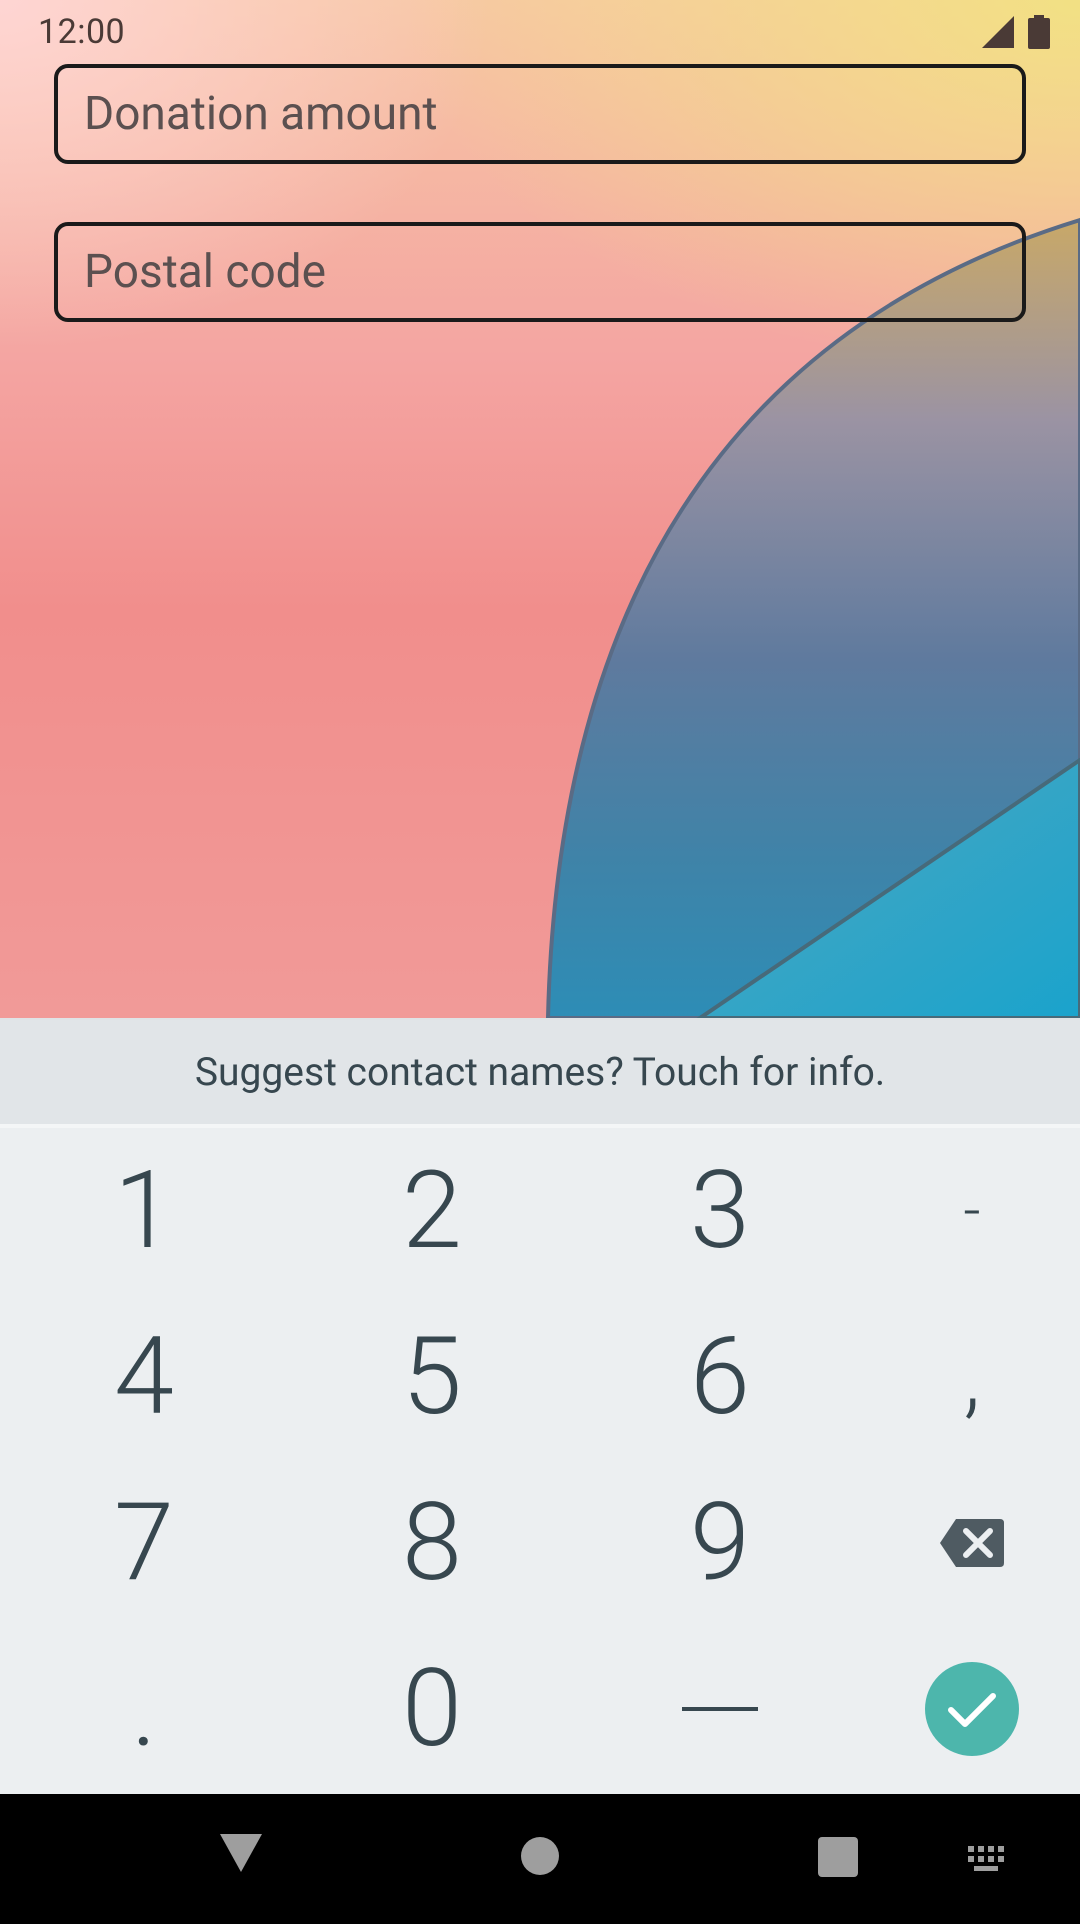 The image size is (1080, 1924). I want to click on battery-icon, so click(1039, 32).